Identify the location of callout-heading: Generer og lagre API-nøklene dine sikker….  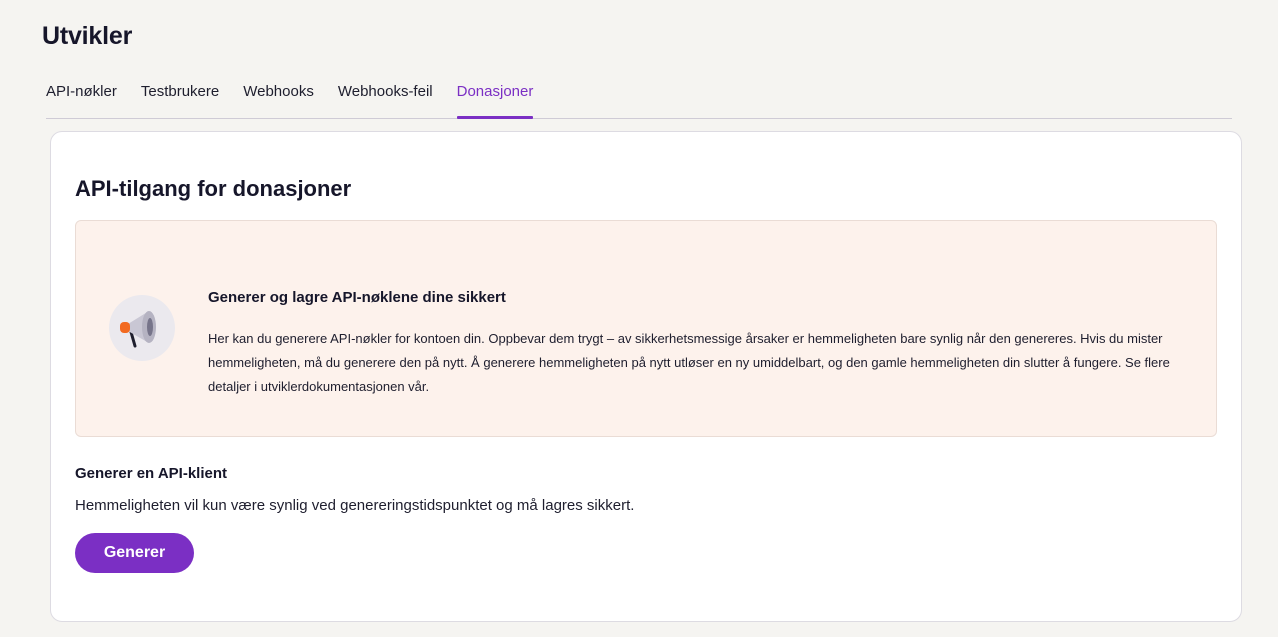
(357, 297).